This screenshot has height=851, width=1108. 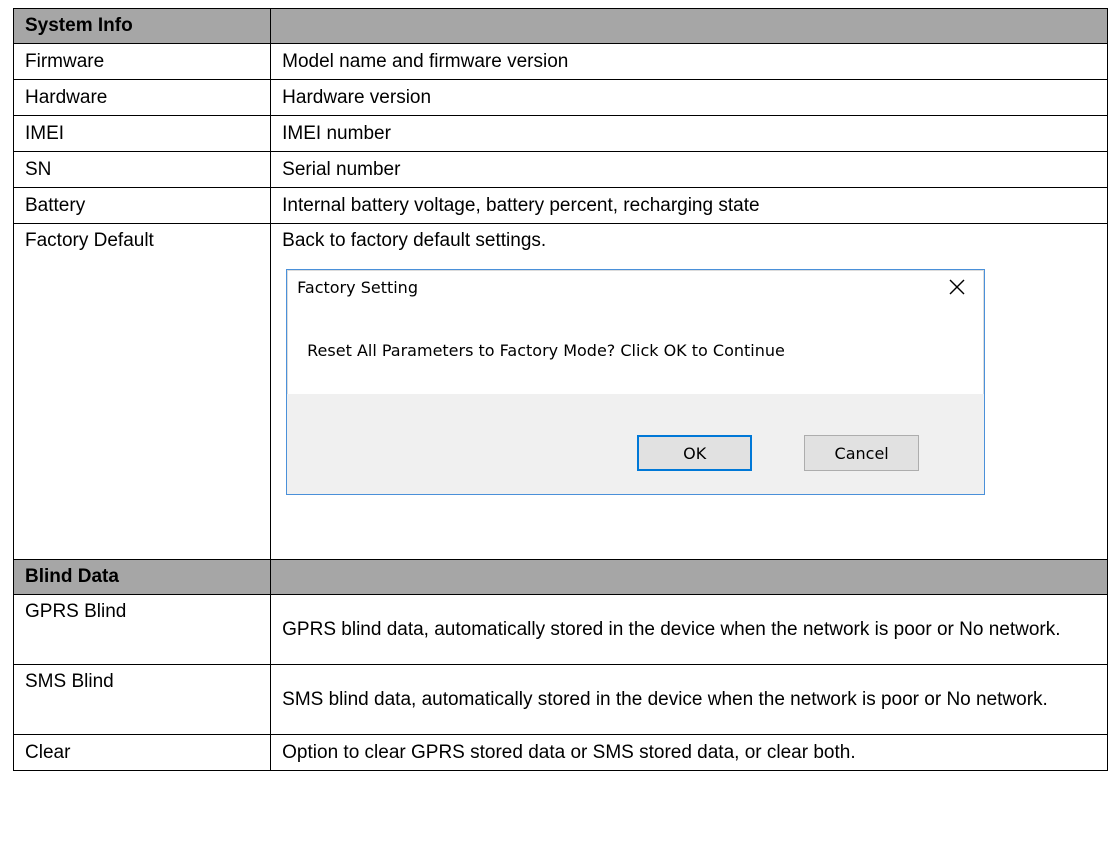 What do you see at coordinates (957, 287) in the screenshot?
I see `close-icon` at bounding box center [957, 287].